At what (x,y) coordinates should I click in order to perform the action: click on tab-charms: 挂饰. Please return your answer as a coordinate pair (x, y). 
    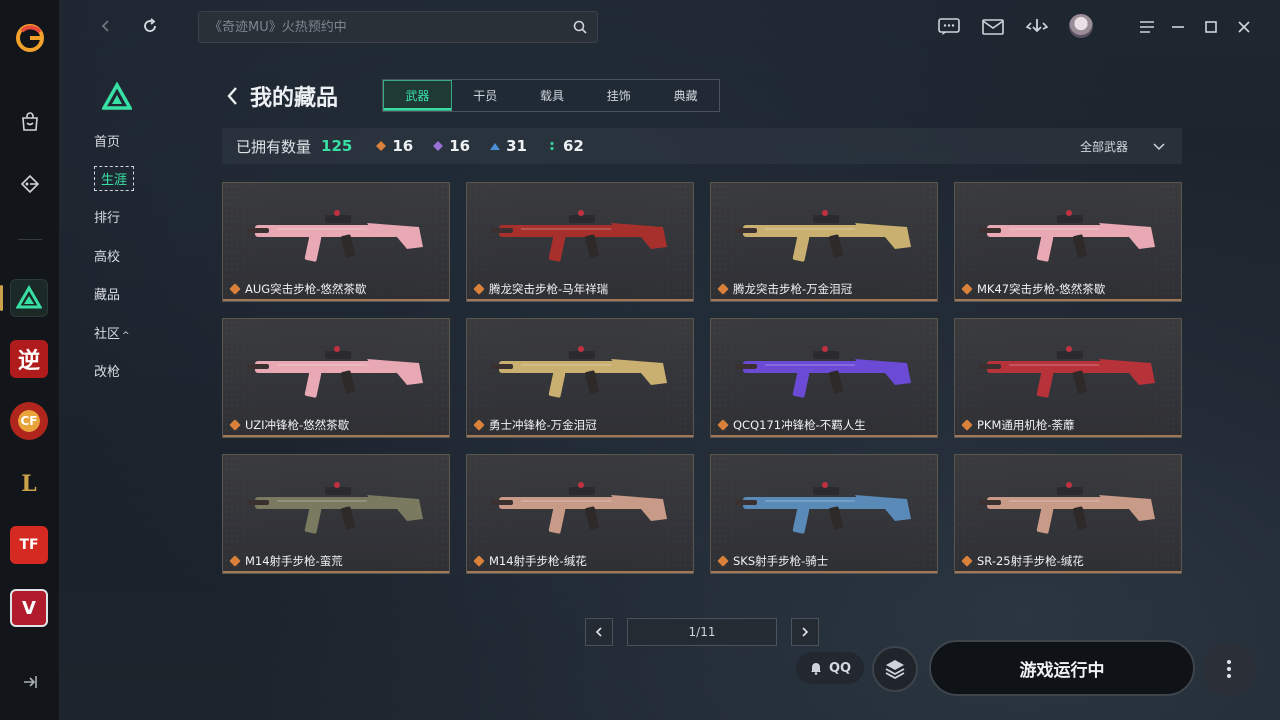
    Looking at the image, I should click on (618, 95).